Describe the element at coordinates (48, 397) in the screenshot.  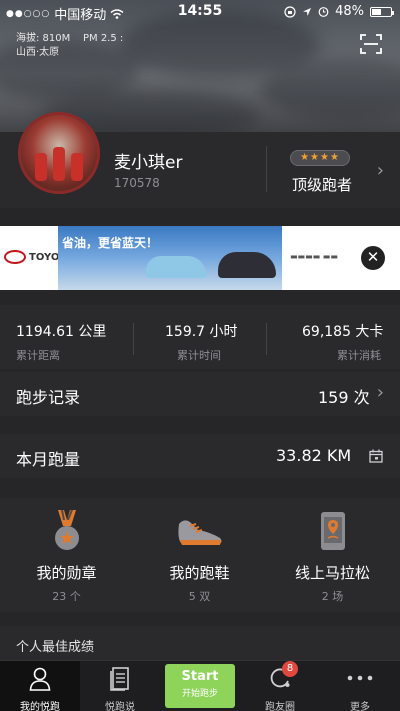
I see `run-records-label: 跑步记录` at that location.